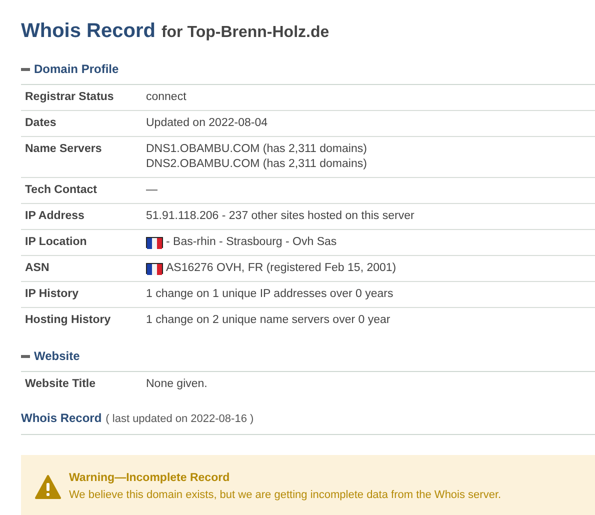 The image size is (595, 515). I want to click on field-value: - Bas-rhin - Strasbourg - Ovh Sas, so click(251, 242).